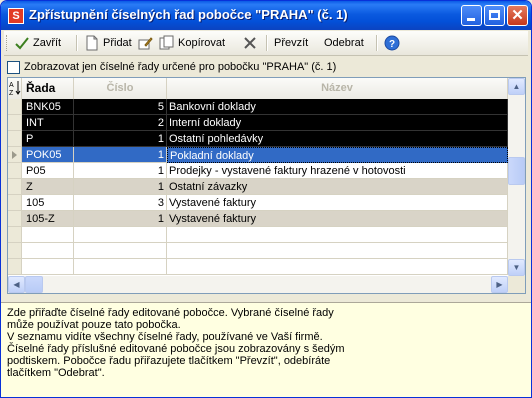  Describe the element at coordinates (120, 88) in the screenshot. I see `column-header-cislo: Číslo` at that location.